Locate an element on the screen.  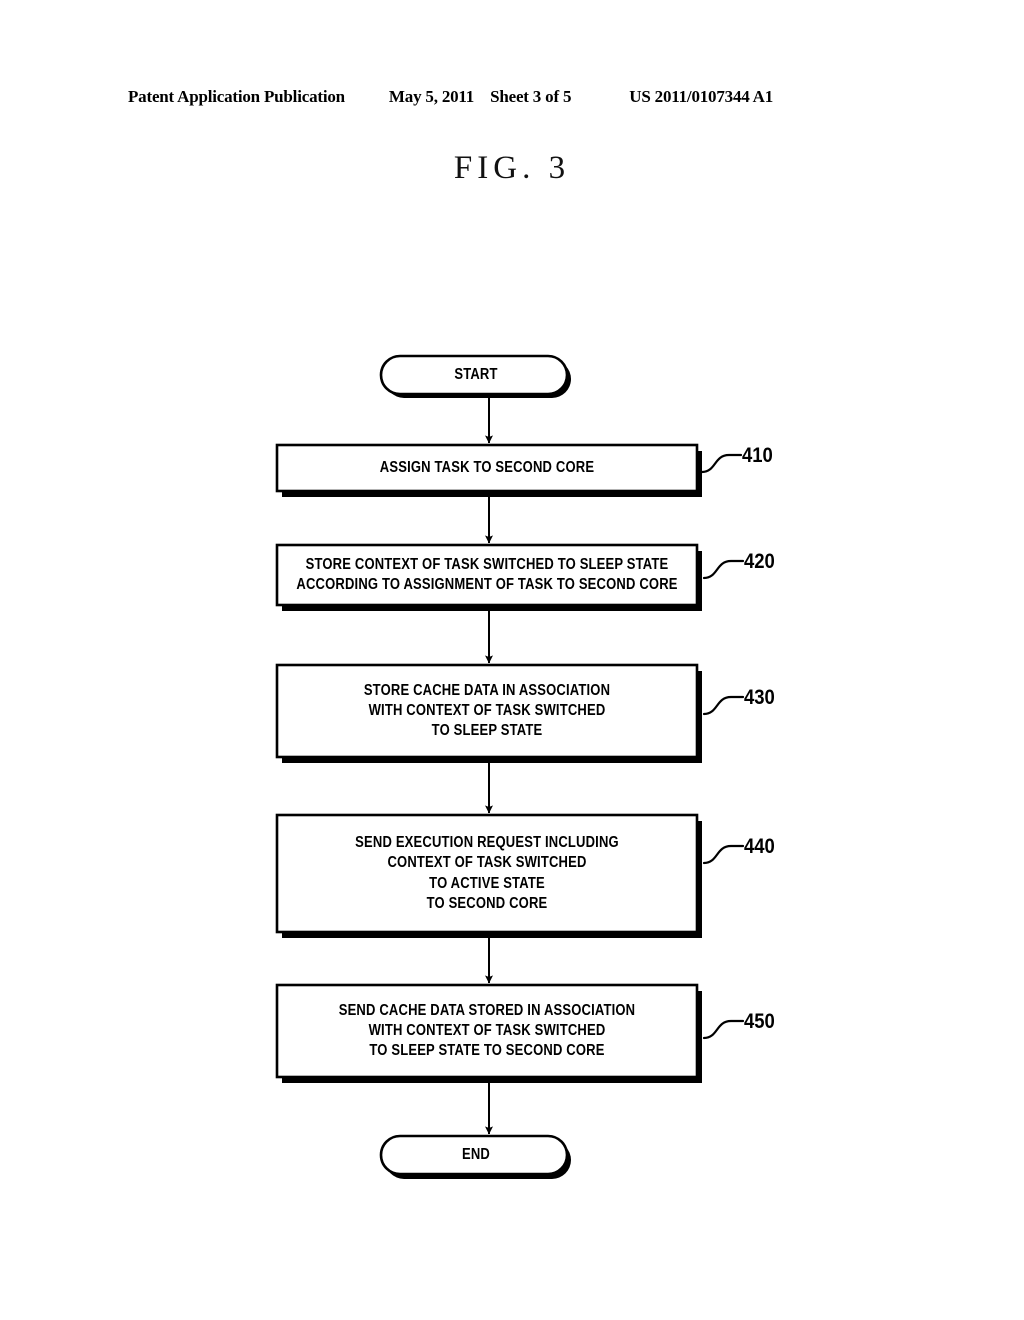
reference-leader-lines is located at coordinates (722, 746).